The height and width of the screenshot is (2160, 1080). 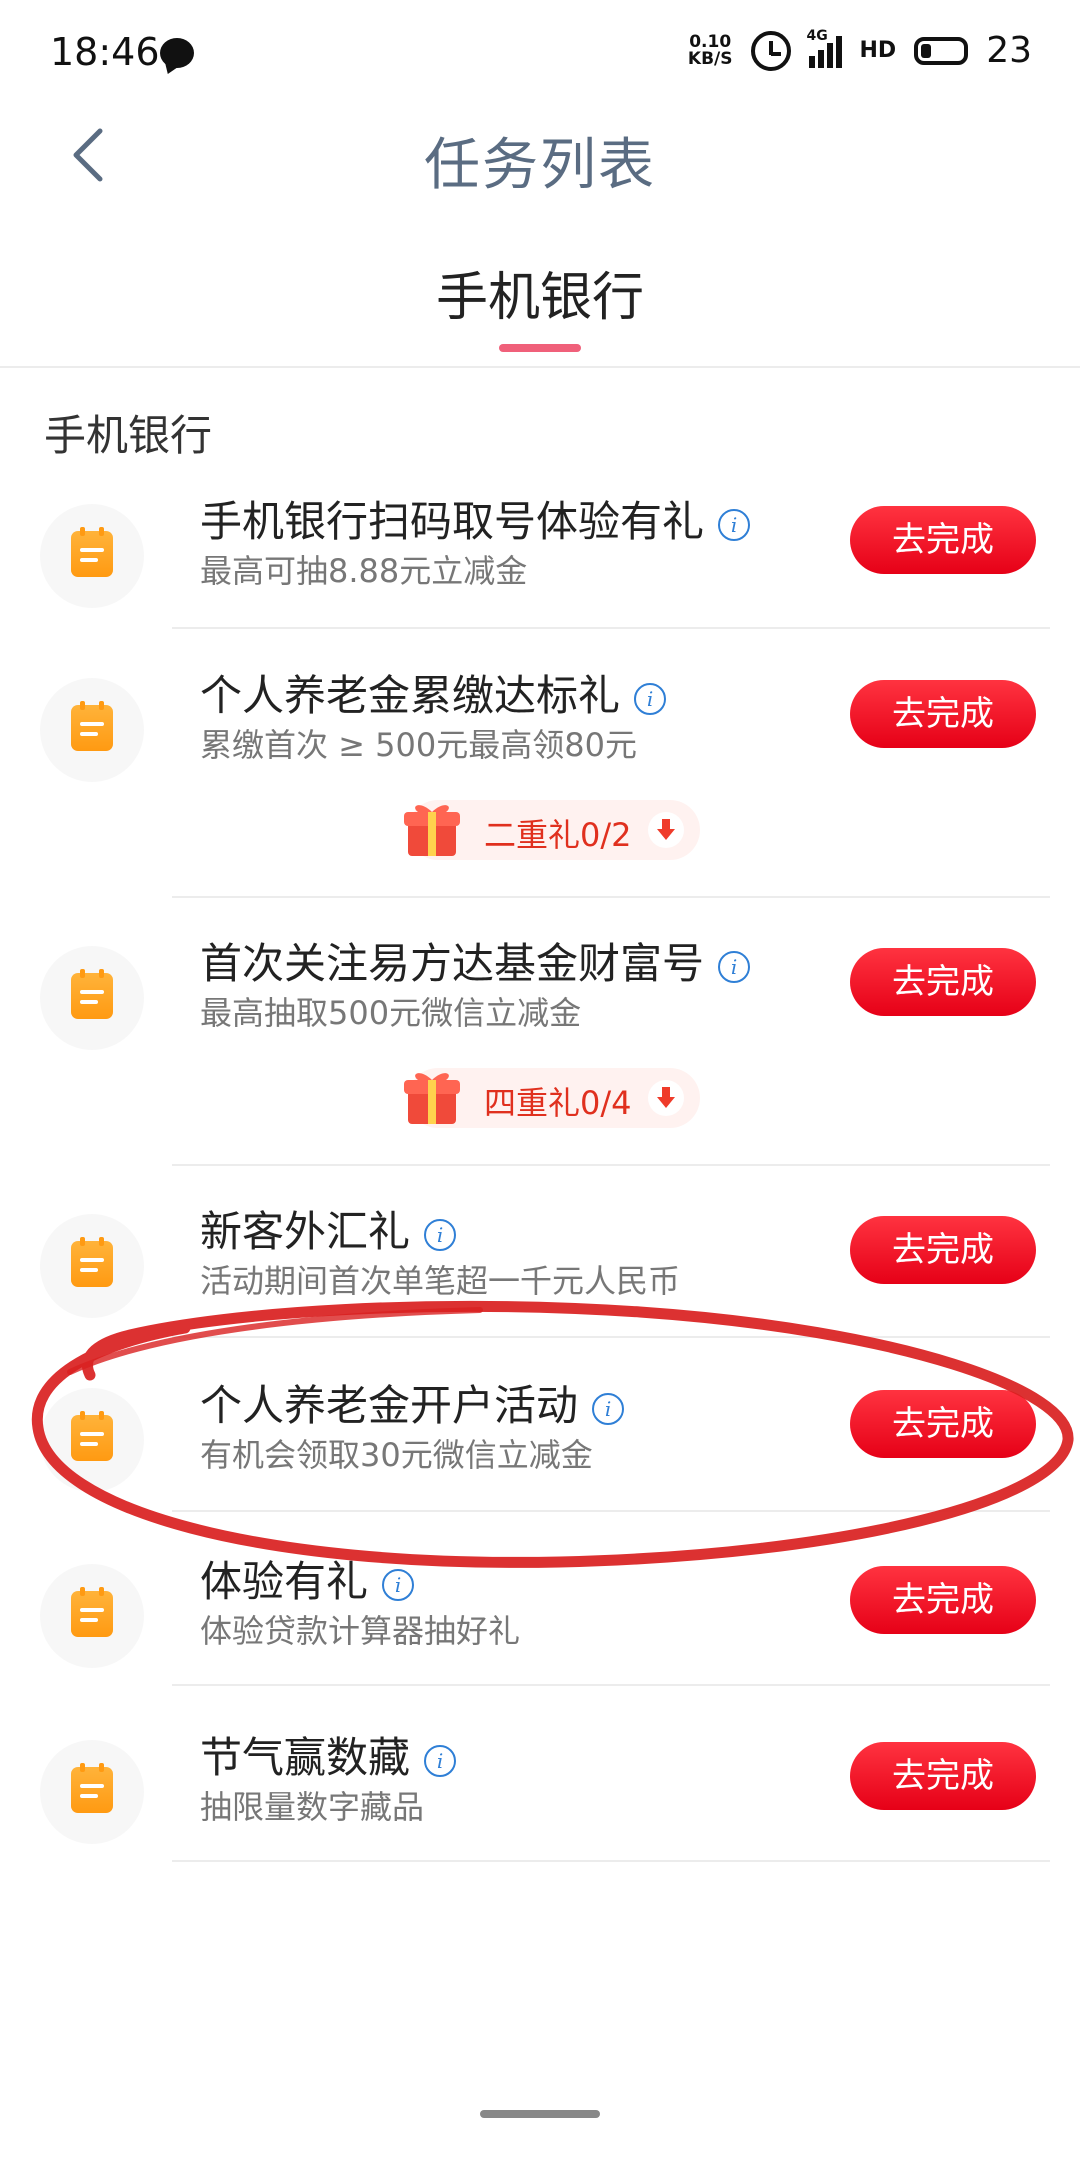 I want to click on gift-progress-label: 二重礼0/2, so click(x=558, y=835).